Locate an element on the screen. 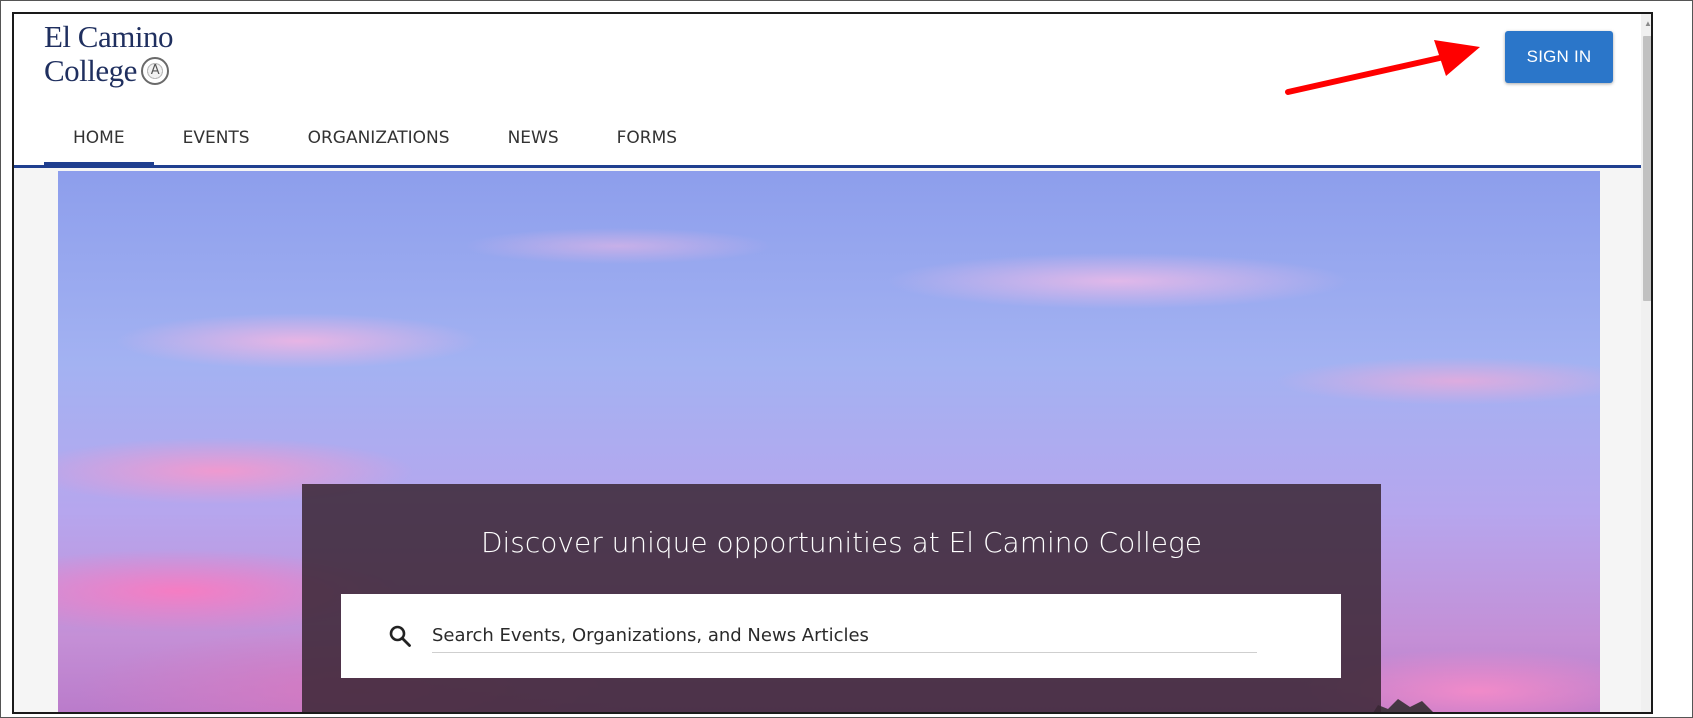 The image size is (1693, 718). nav-tab-forms: FORMS is located at coordinates (647, 138).